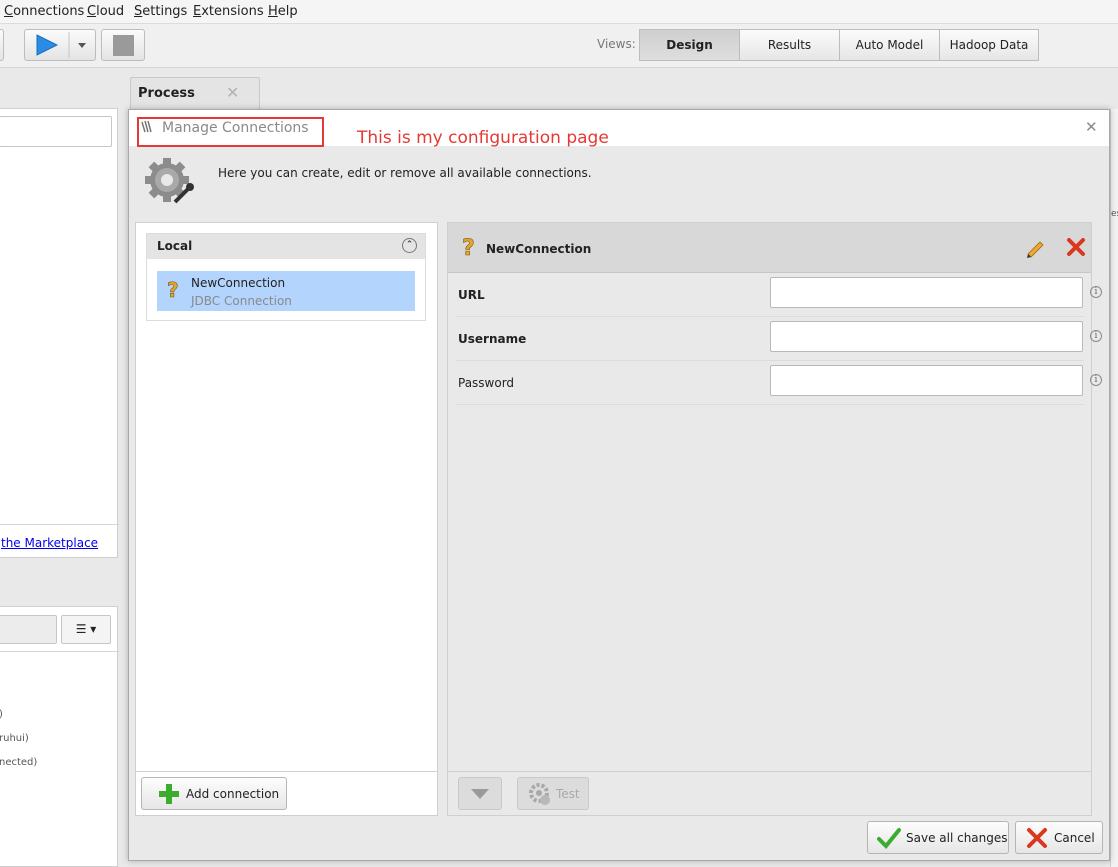 This screenshot has height=867, width=1118. What do you see at coordinates (926, 292) in the screenshot?
I see `url-input` at bounding box center [926, 292].